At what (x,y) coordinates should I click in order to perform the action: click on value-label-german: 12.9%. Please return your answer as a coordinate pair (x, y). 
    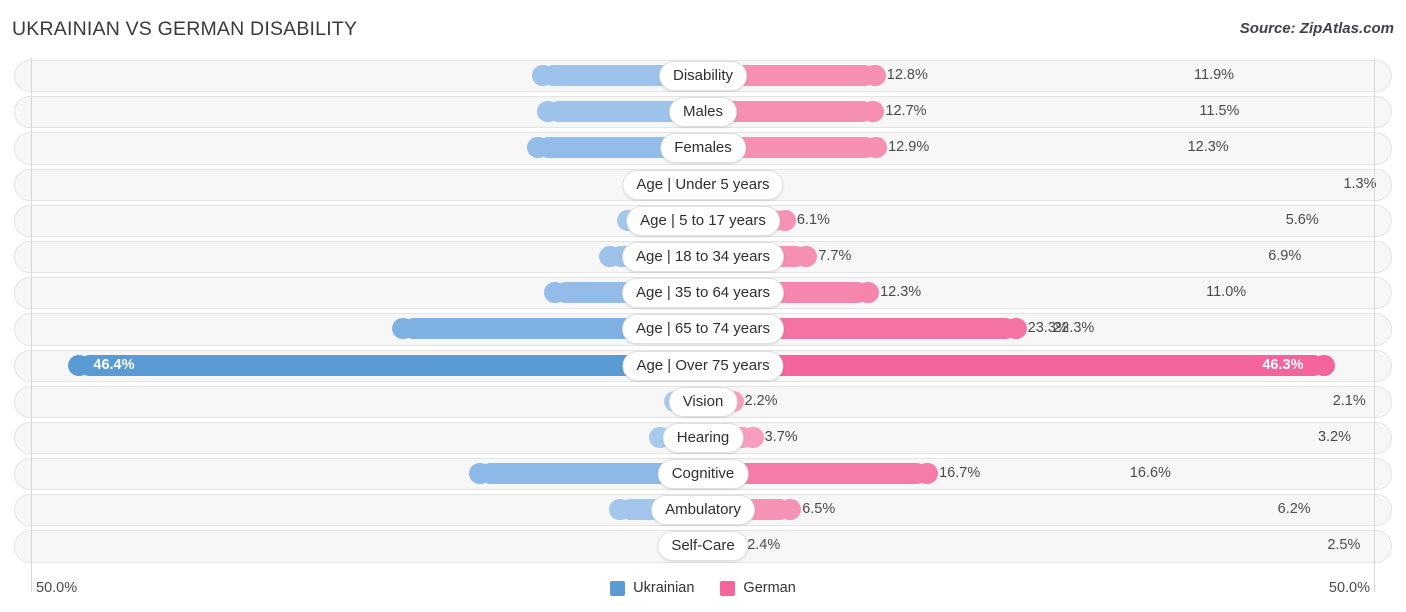
    Looking at the image, I should click on (909, 147).